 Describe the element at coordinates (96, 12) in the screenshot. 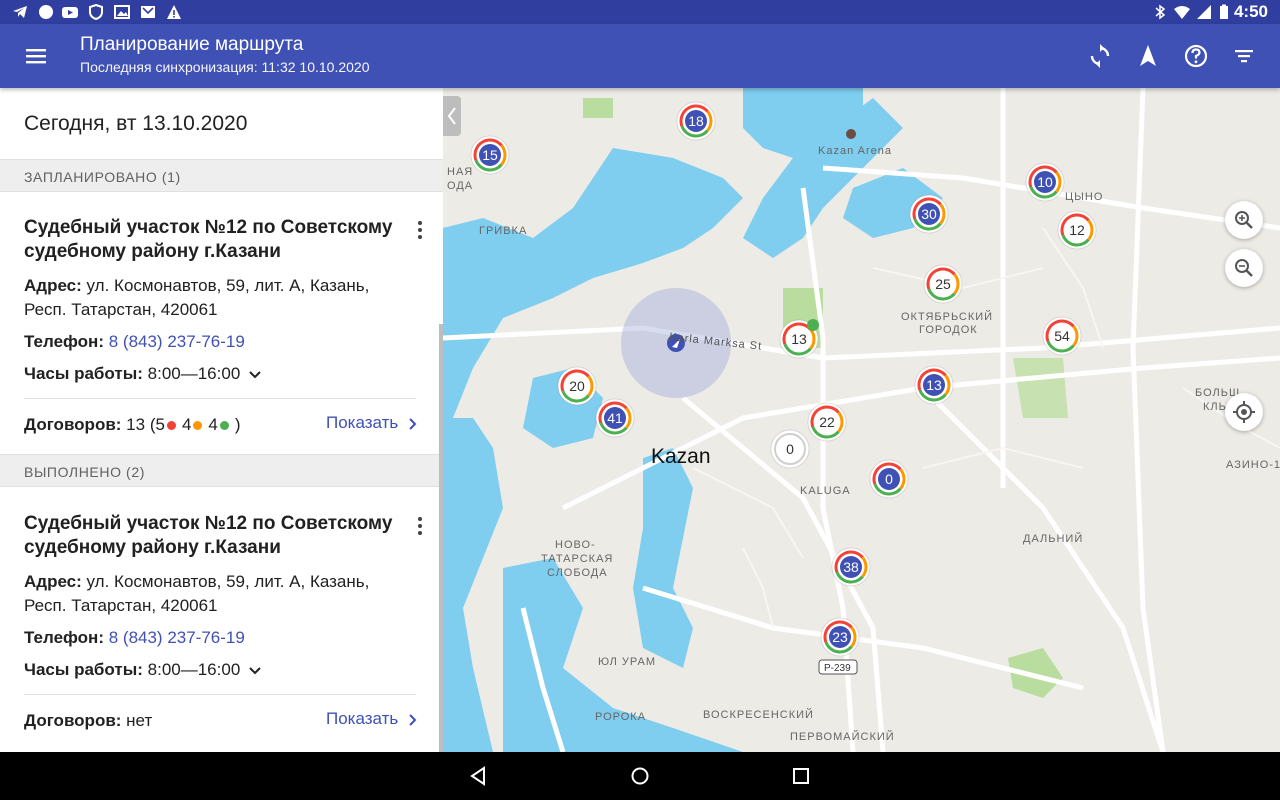

I see `shield-icon` at that location.